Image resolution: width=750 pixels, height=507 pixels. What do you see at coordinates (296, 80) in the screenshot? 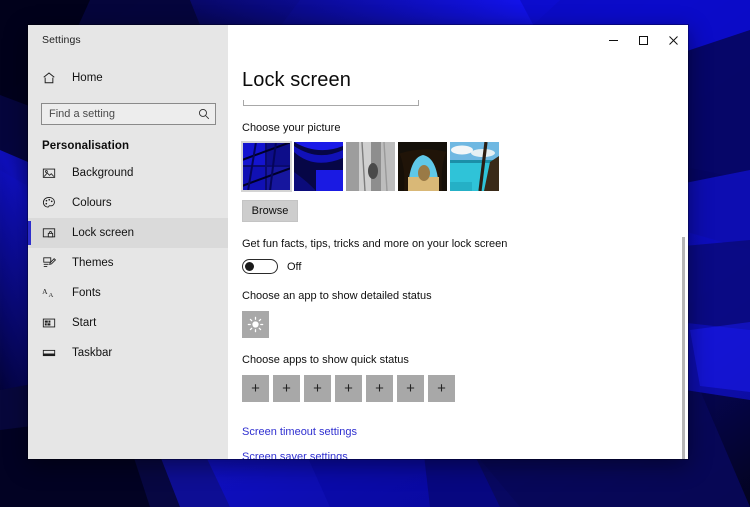
I see `page-title: Lock screen` at bounding box center [296, 80].